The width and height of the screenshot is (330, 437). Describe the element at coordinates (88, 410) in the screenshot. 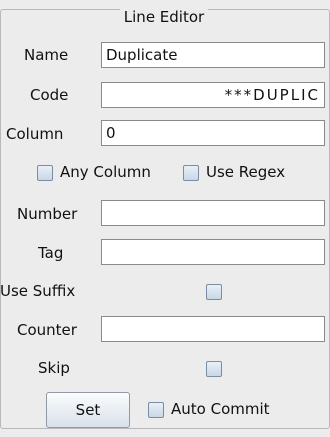

I see `set-button: Set` at that location.